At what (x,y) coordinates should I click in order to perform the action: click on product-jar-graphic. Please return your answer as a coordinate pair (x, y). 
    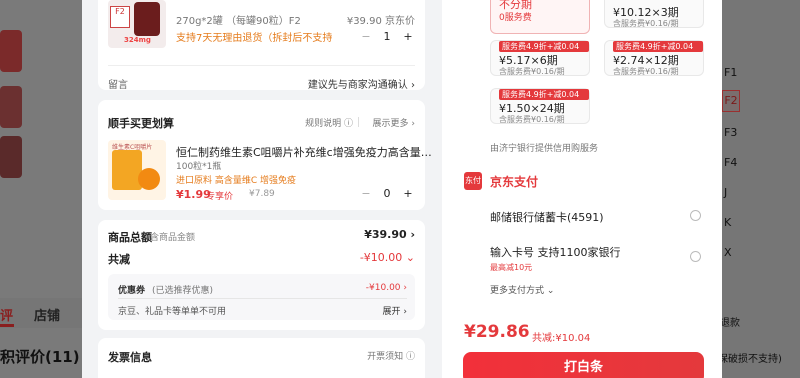
    Looking at the image, I should click on (147, 19).